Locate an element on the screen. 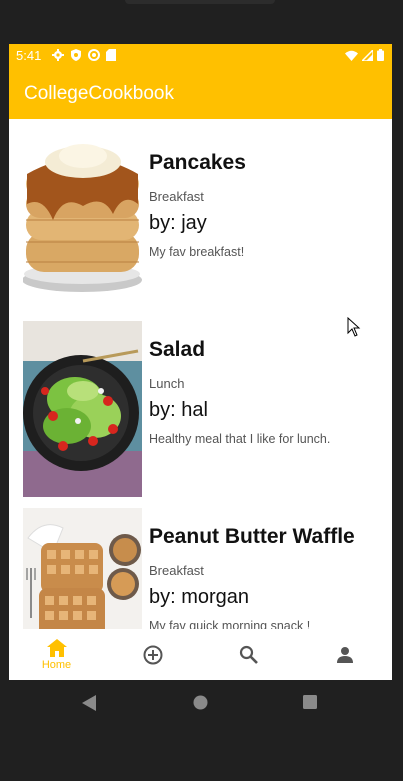 The width and height of the screenshot is (403, 781). status-time: 5:41 is located at coordinates (29, 55).